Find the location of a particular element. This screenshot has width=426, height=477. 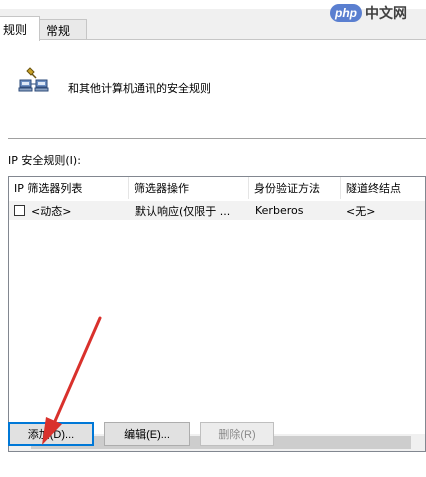

watermark-logo: php 中文网 is located at coordinates (378, 13).